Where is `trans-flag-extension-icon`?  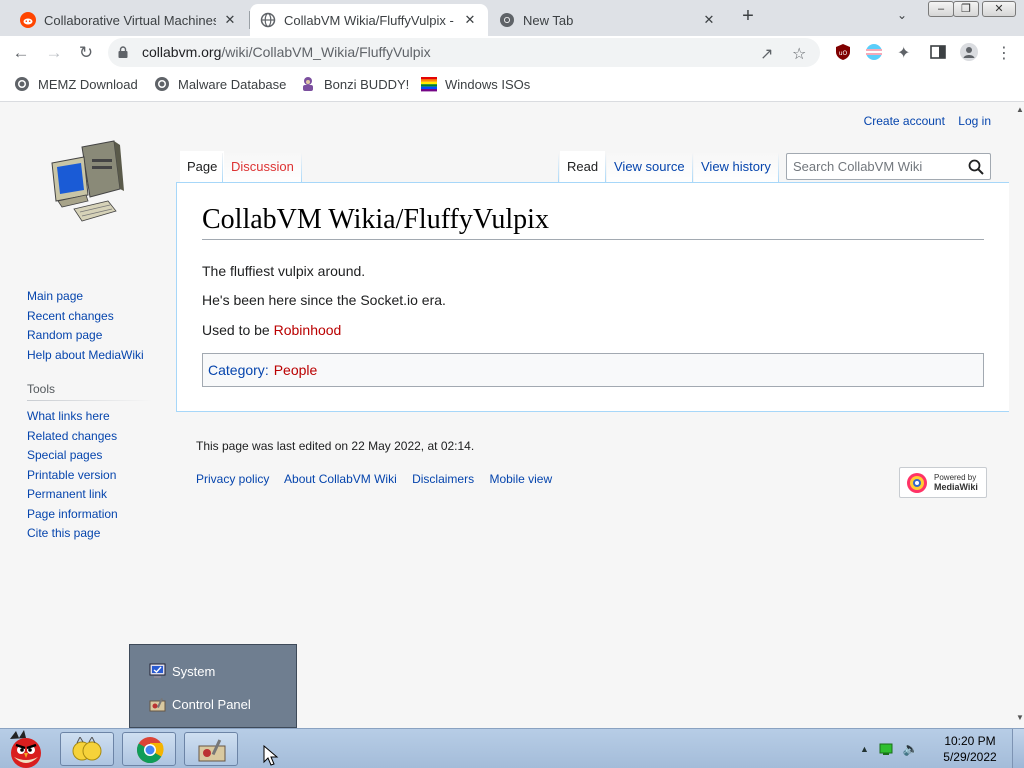
trans-flag-extension-icon is located at coordinates (874, 52).